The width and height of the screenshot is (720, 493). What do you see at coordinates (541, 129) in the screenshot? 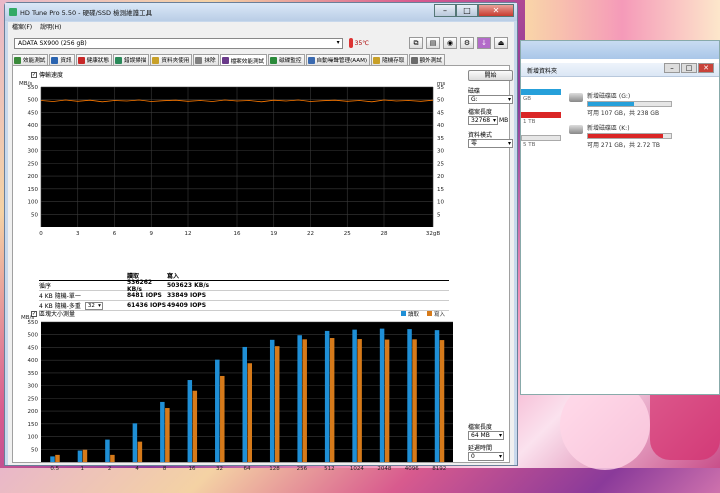
I see `explorer-partial-drives: GB 1 TB 5 TB` at bounding box center [541, 129].